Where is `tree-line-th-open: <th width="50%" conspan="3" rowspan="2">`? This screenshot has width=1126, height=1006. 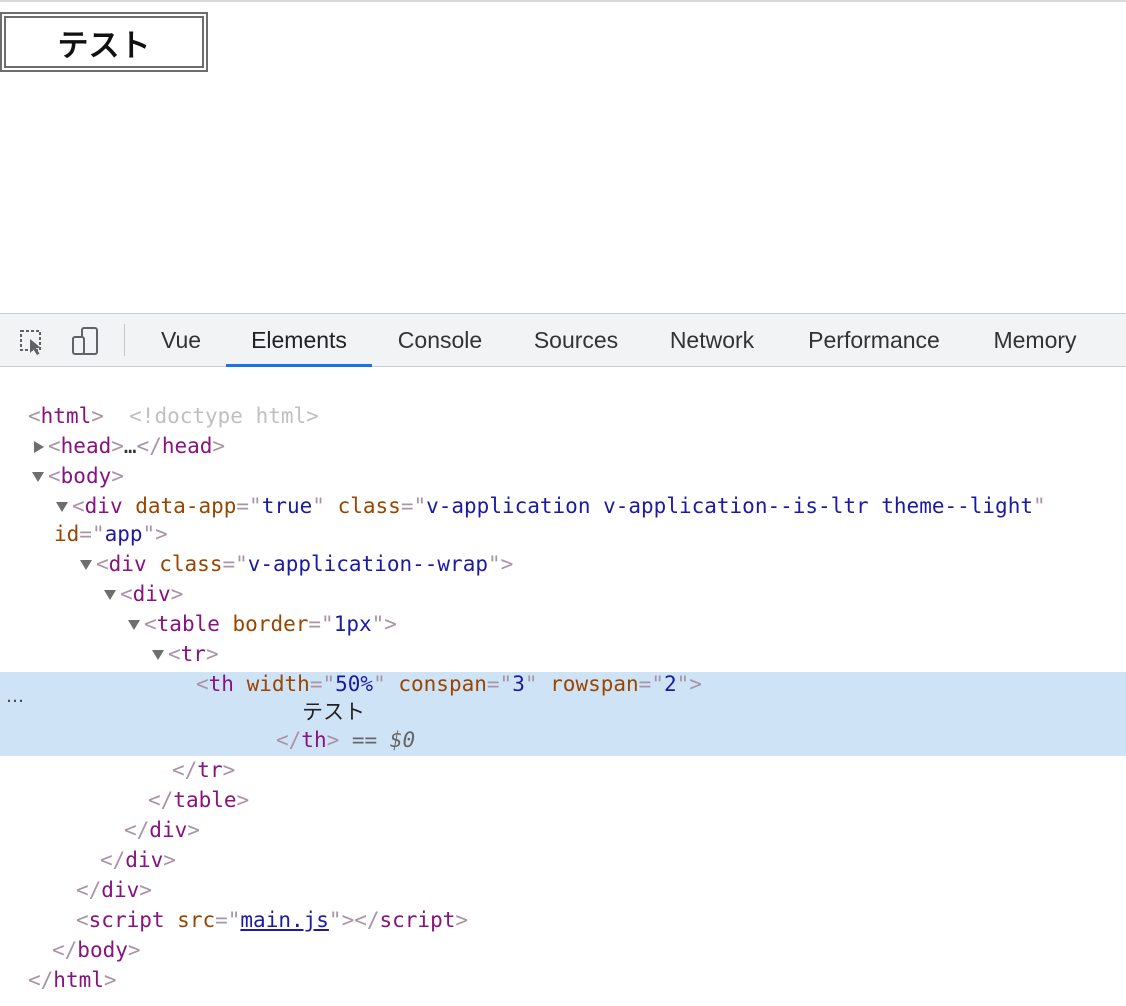 tree-line-th-open: <th width="50%" conspan="3" rowspan="2"> is located at coordinates (563, 684).